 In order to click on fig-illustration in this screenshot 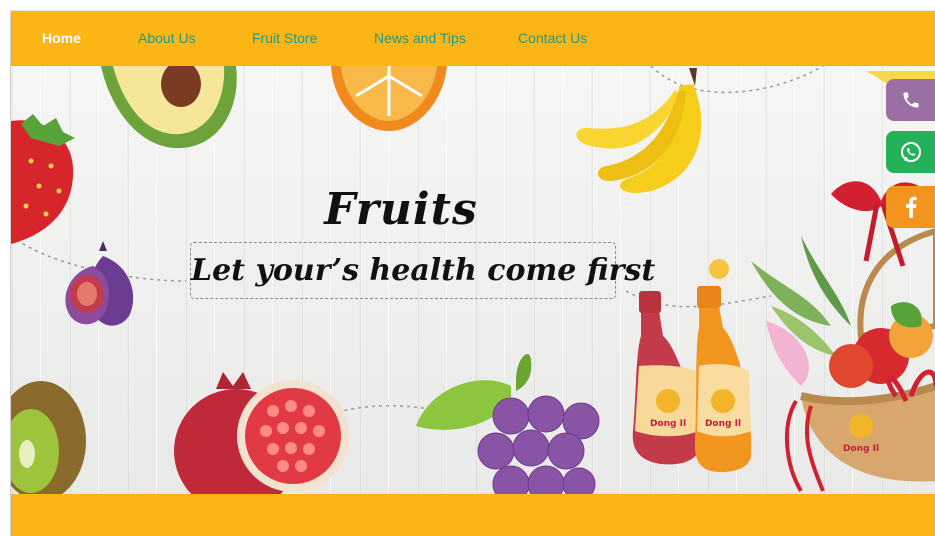, I will do `click(99, 283)`.